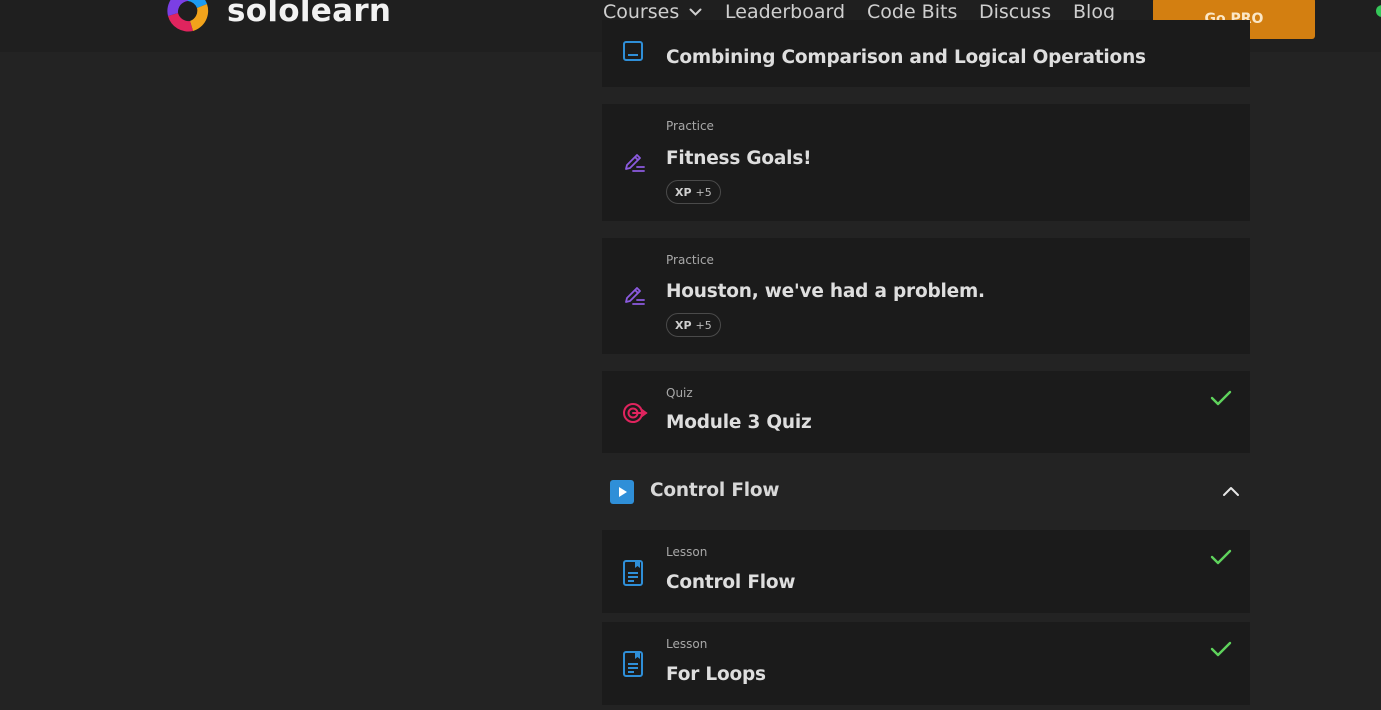 The width and height of the screenshot is (1381, 710). What do you see at coordinates (679, 393) in the screenshot?
I see `item-category: Quiz` at bounding box center [679, 393].